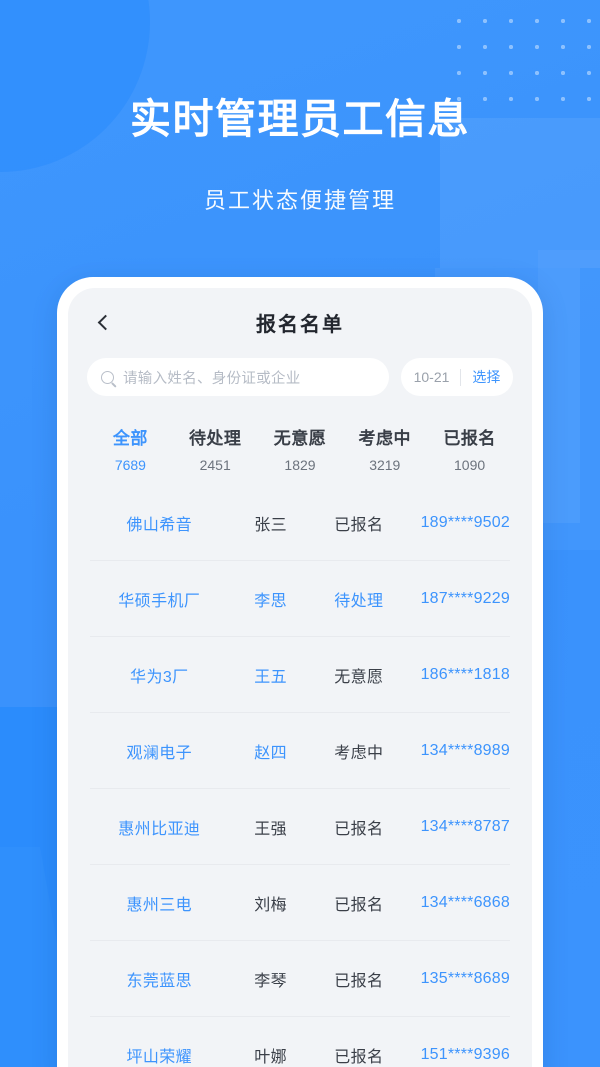 This screenshot has height=1067, width=600. What do you see at coordinates (159, 677) in the screenshot?
I see `cell-company: 华为3厂` at bounding box center [159, 677].